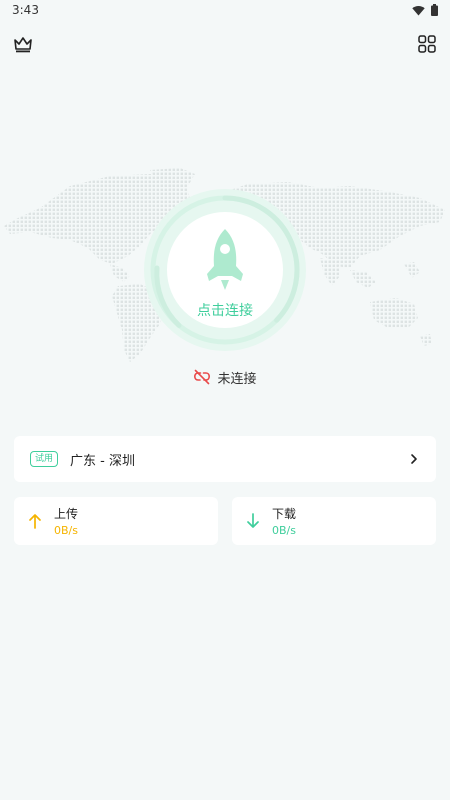 This screenshot has width=450, height=800. I want to click on server-selector: 试用 广东 - 深圳, so click(225, 459).